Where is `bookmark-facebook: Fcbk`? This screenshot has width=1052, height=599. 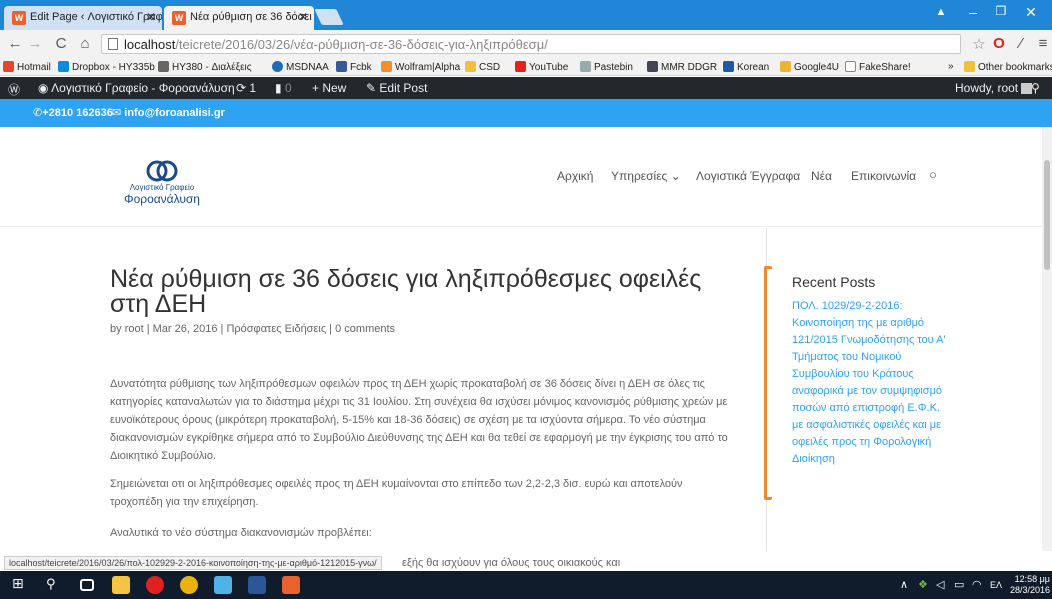
bookmark-facebook: Fcbk is located at coordinates (354, 67).